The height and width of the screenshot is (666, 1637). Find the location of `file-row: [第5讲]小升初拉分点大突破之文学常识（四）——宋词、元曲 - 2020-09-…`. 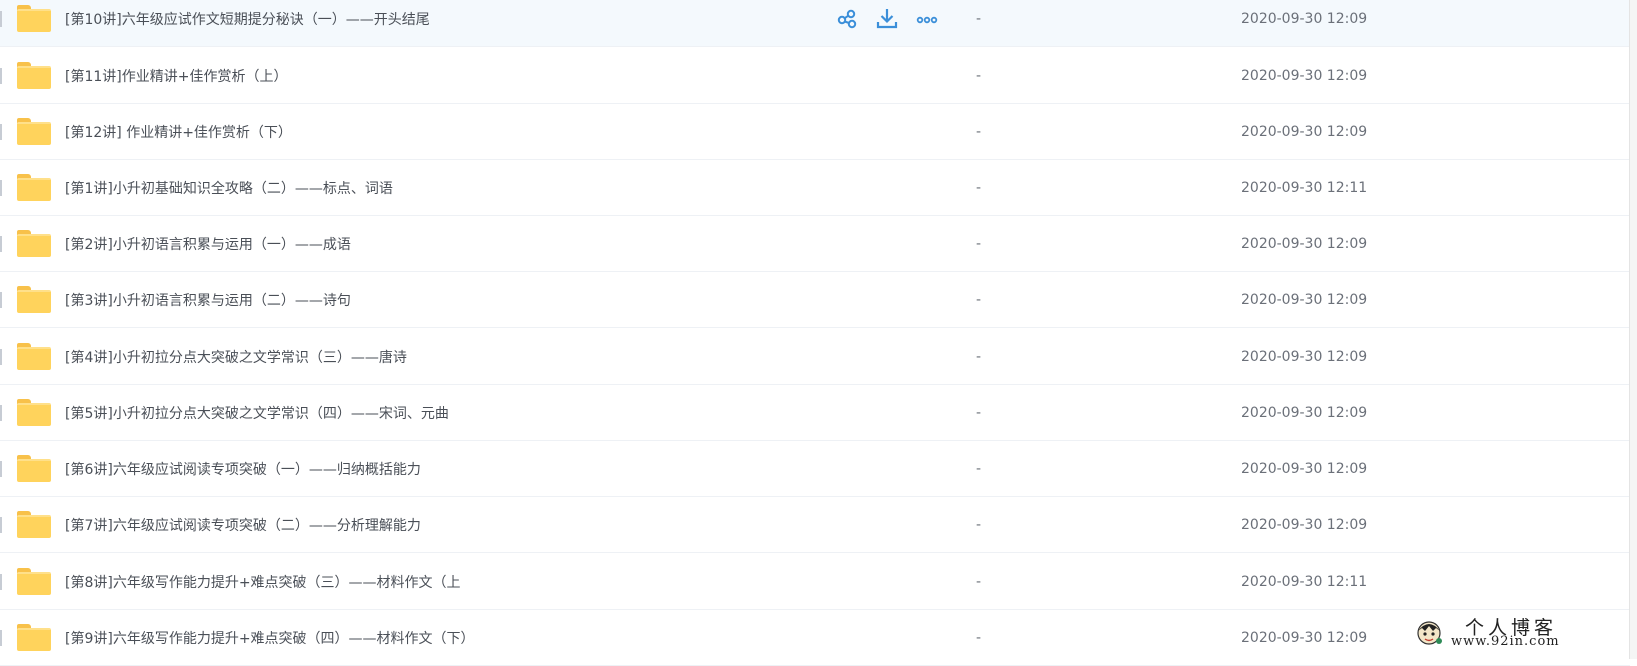

file-row: [第5讲]小升初拉分点大突破之文学常识（四）——宋词、元曲 - 2020-09-… is located at coordinates (815, 413).